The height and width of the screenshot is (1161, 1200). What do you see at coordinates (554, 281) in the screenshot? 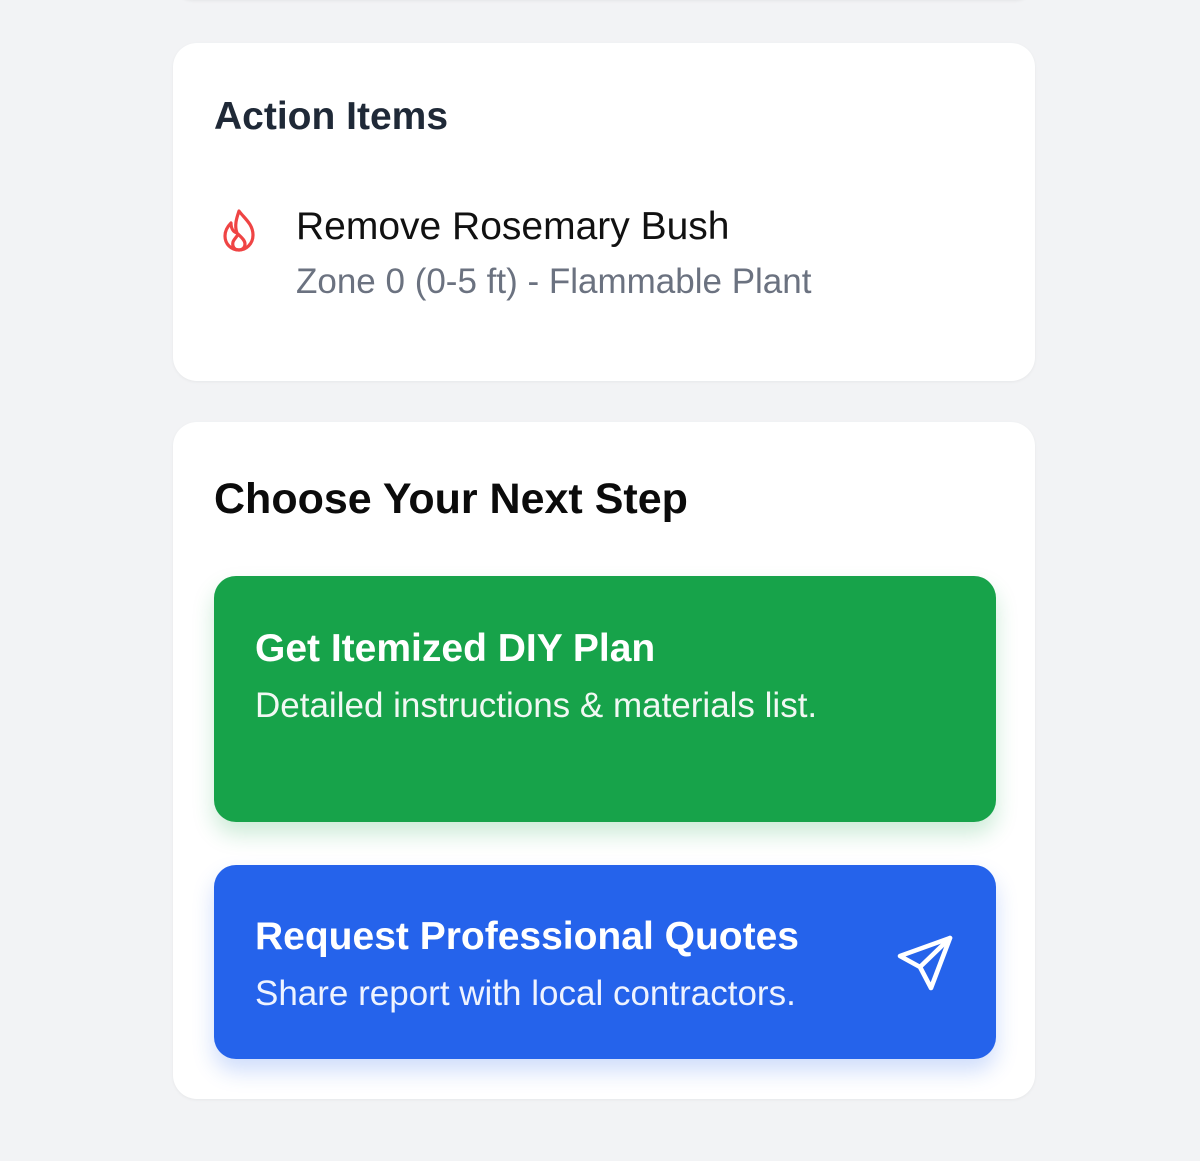
I see `action-item-subtitle: Zone 0 (0-5 ft) - Flammable Plant` at bounding box center [554, 281].